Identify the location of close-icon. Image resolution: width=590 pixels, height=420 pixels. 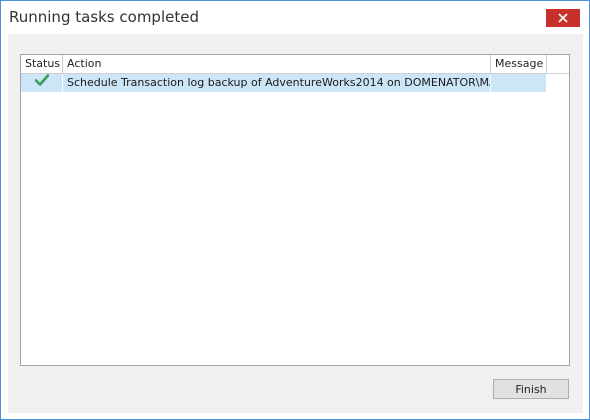
(563, 18).